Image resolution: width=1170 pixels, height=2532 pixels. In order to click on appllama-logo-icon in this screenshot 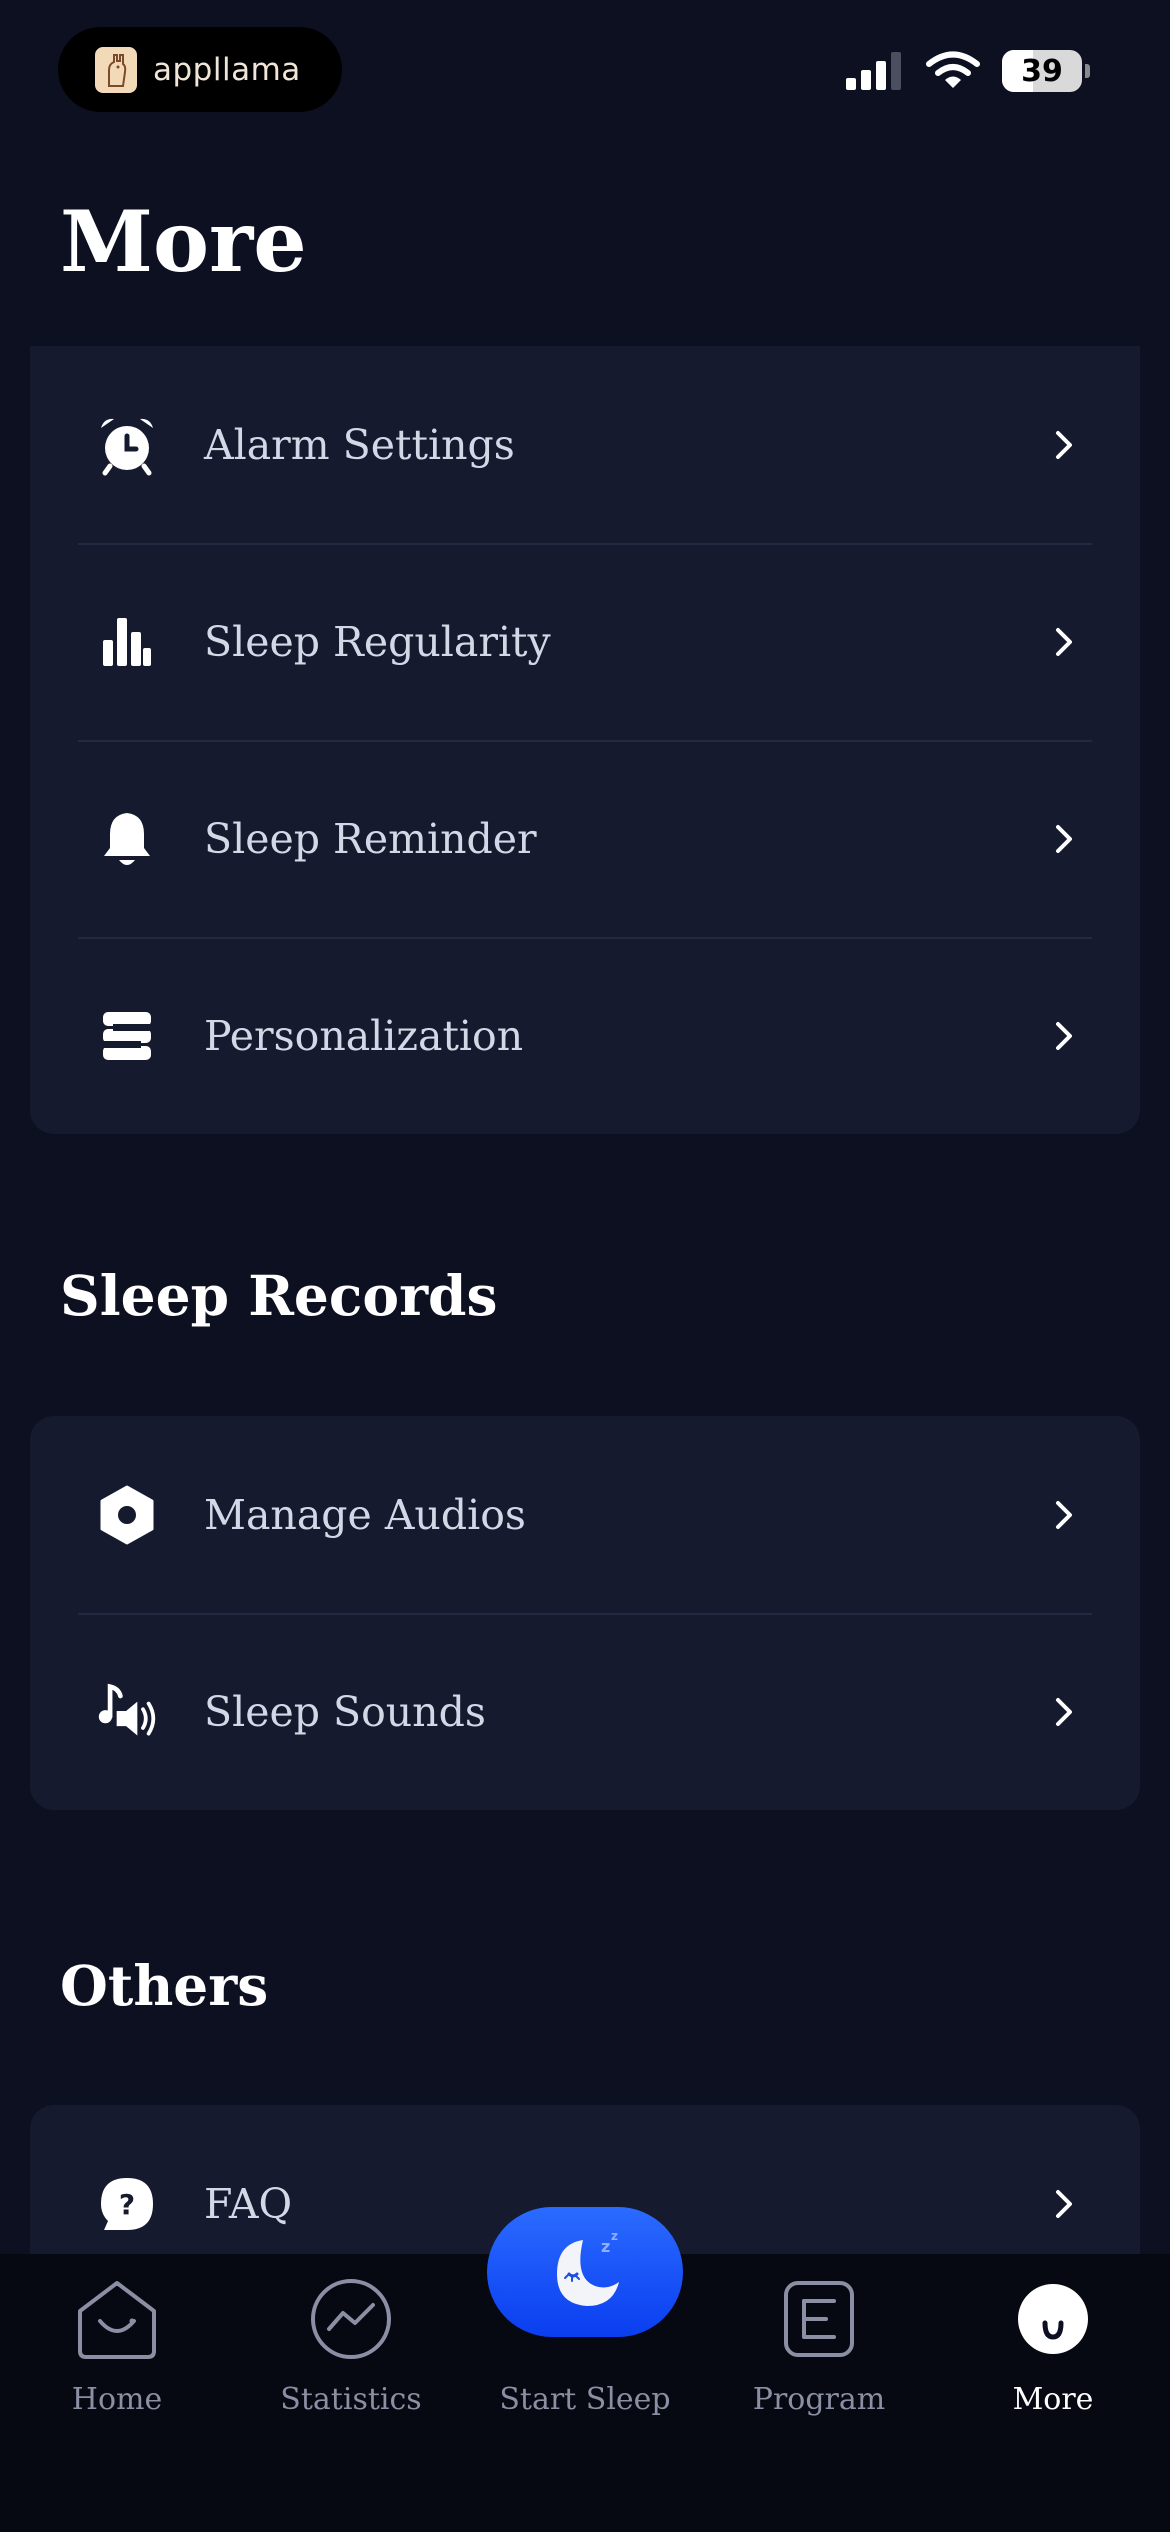, I will do `click(116, 69)`.